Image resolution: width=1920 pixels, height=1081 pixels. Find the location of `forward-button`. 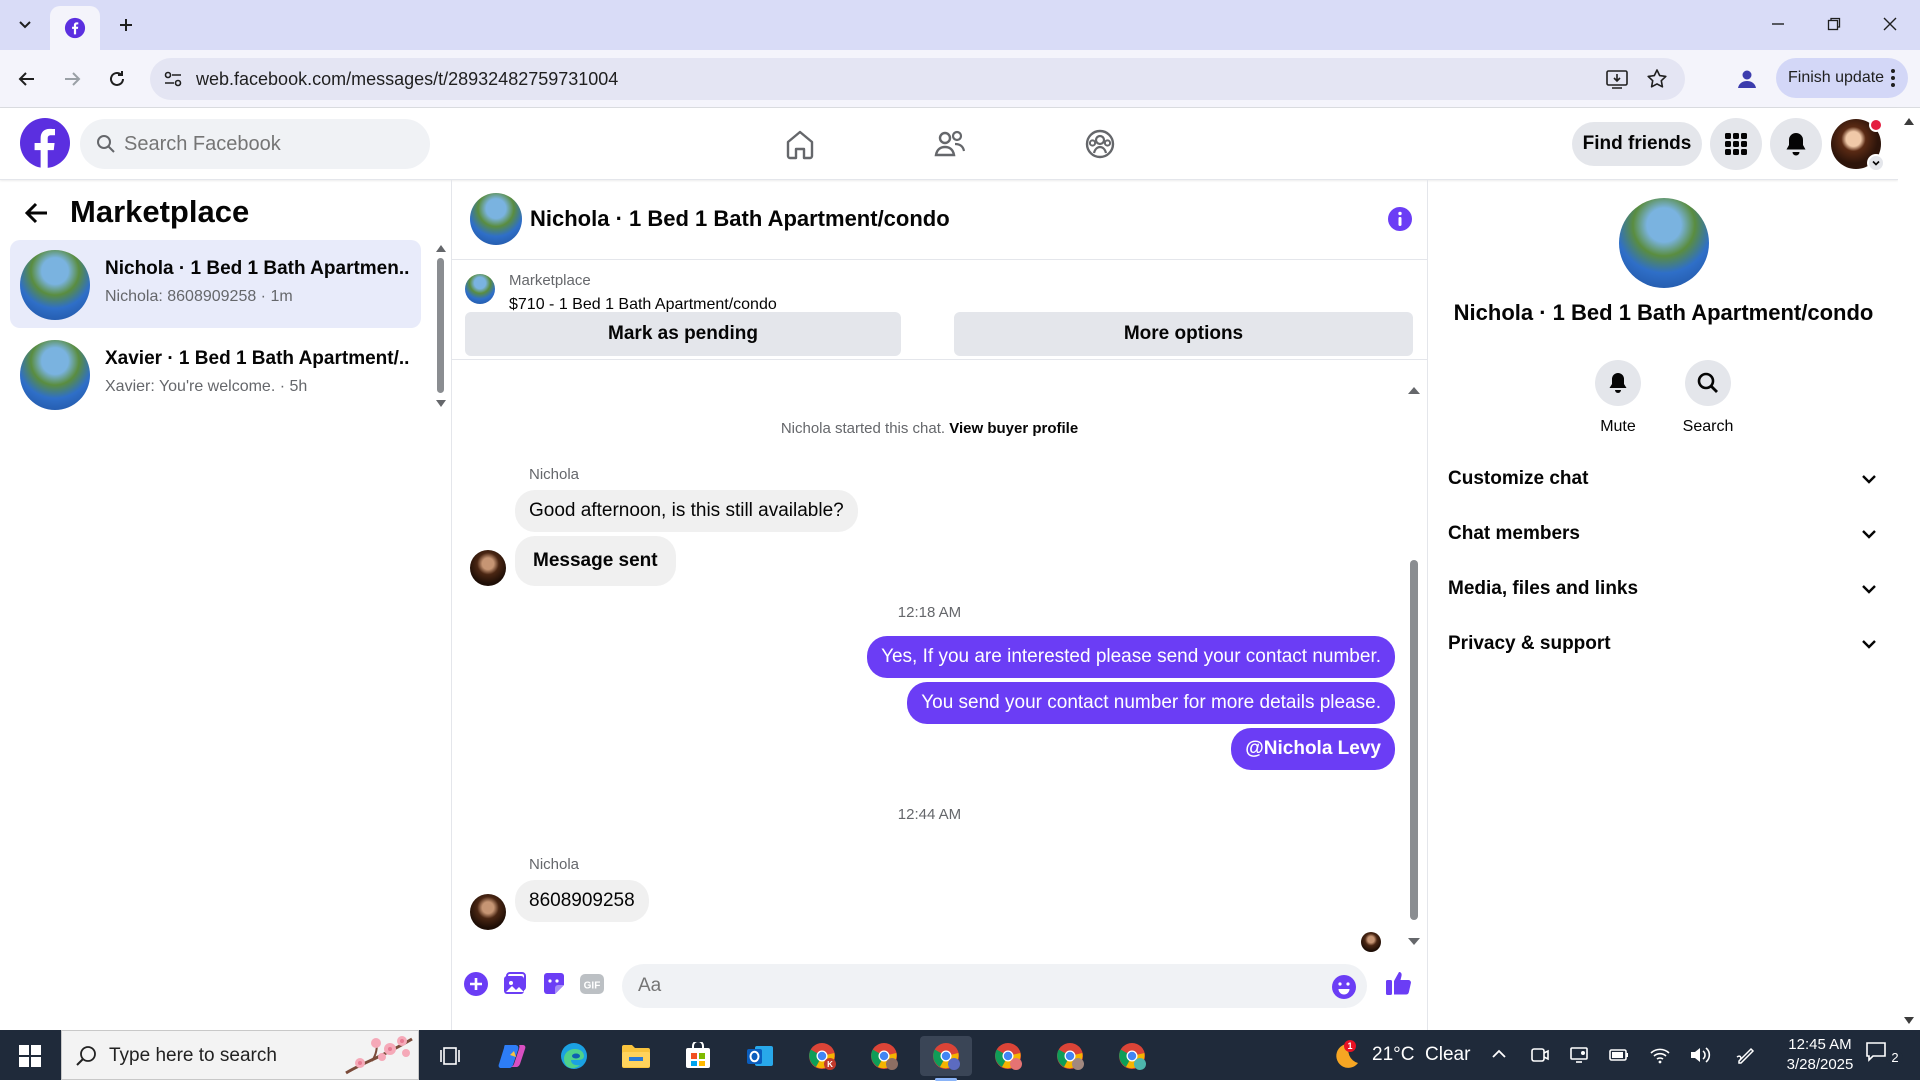

forward-button is located at coordinates (72, 79).